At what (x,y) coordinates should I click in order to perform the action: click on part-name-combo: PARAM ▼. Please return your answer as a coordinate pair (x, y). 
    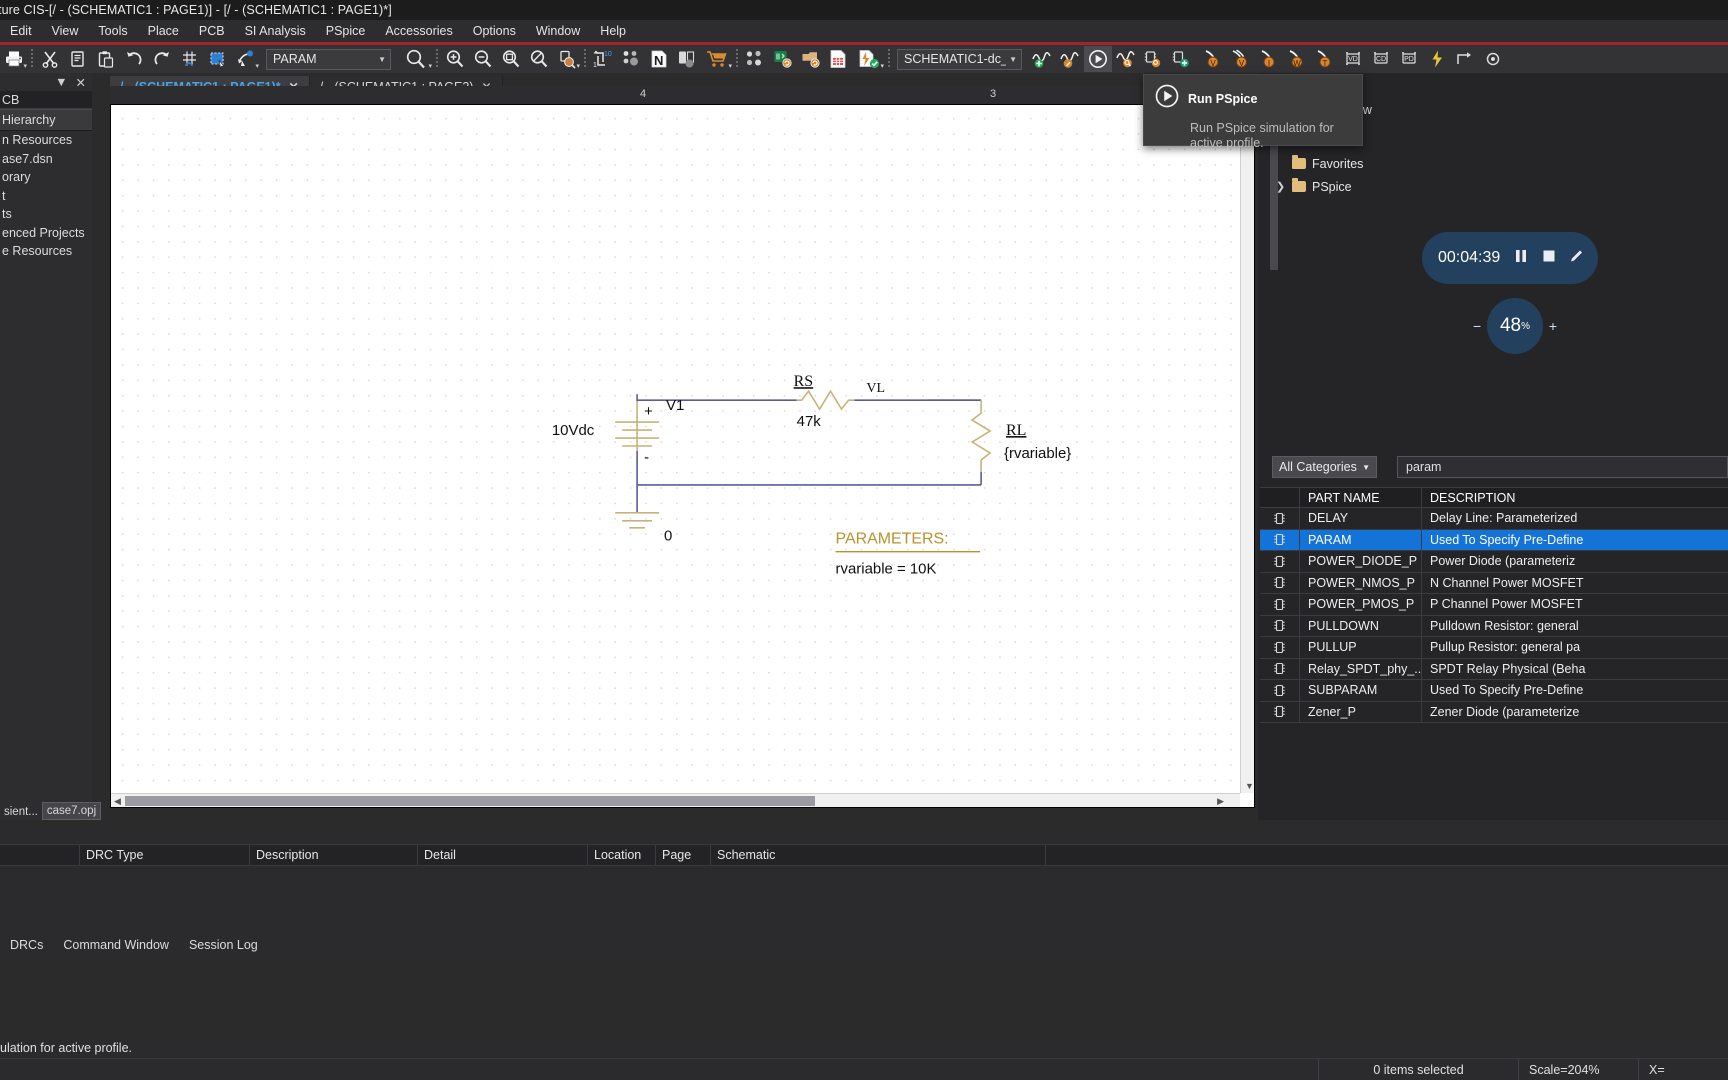
    Looking at the image, I should click on (328, 59).